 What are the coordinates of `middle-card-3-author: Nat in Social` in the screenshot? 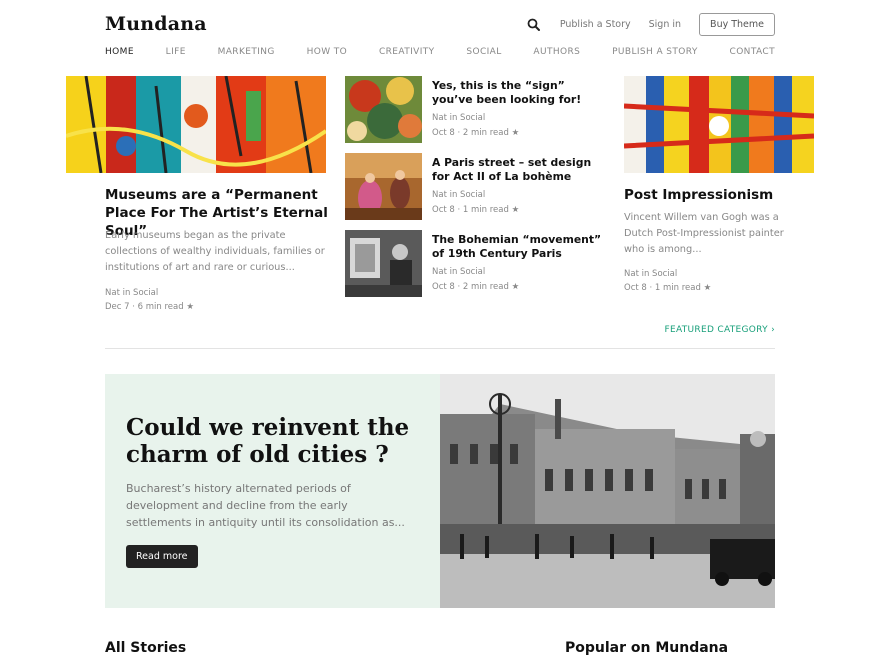 It's located at (458, 272).